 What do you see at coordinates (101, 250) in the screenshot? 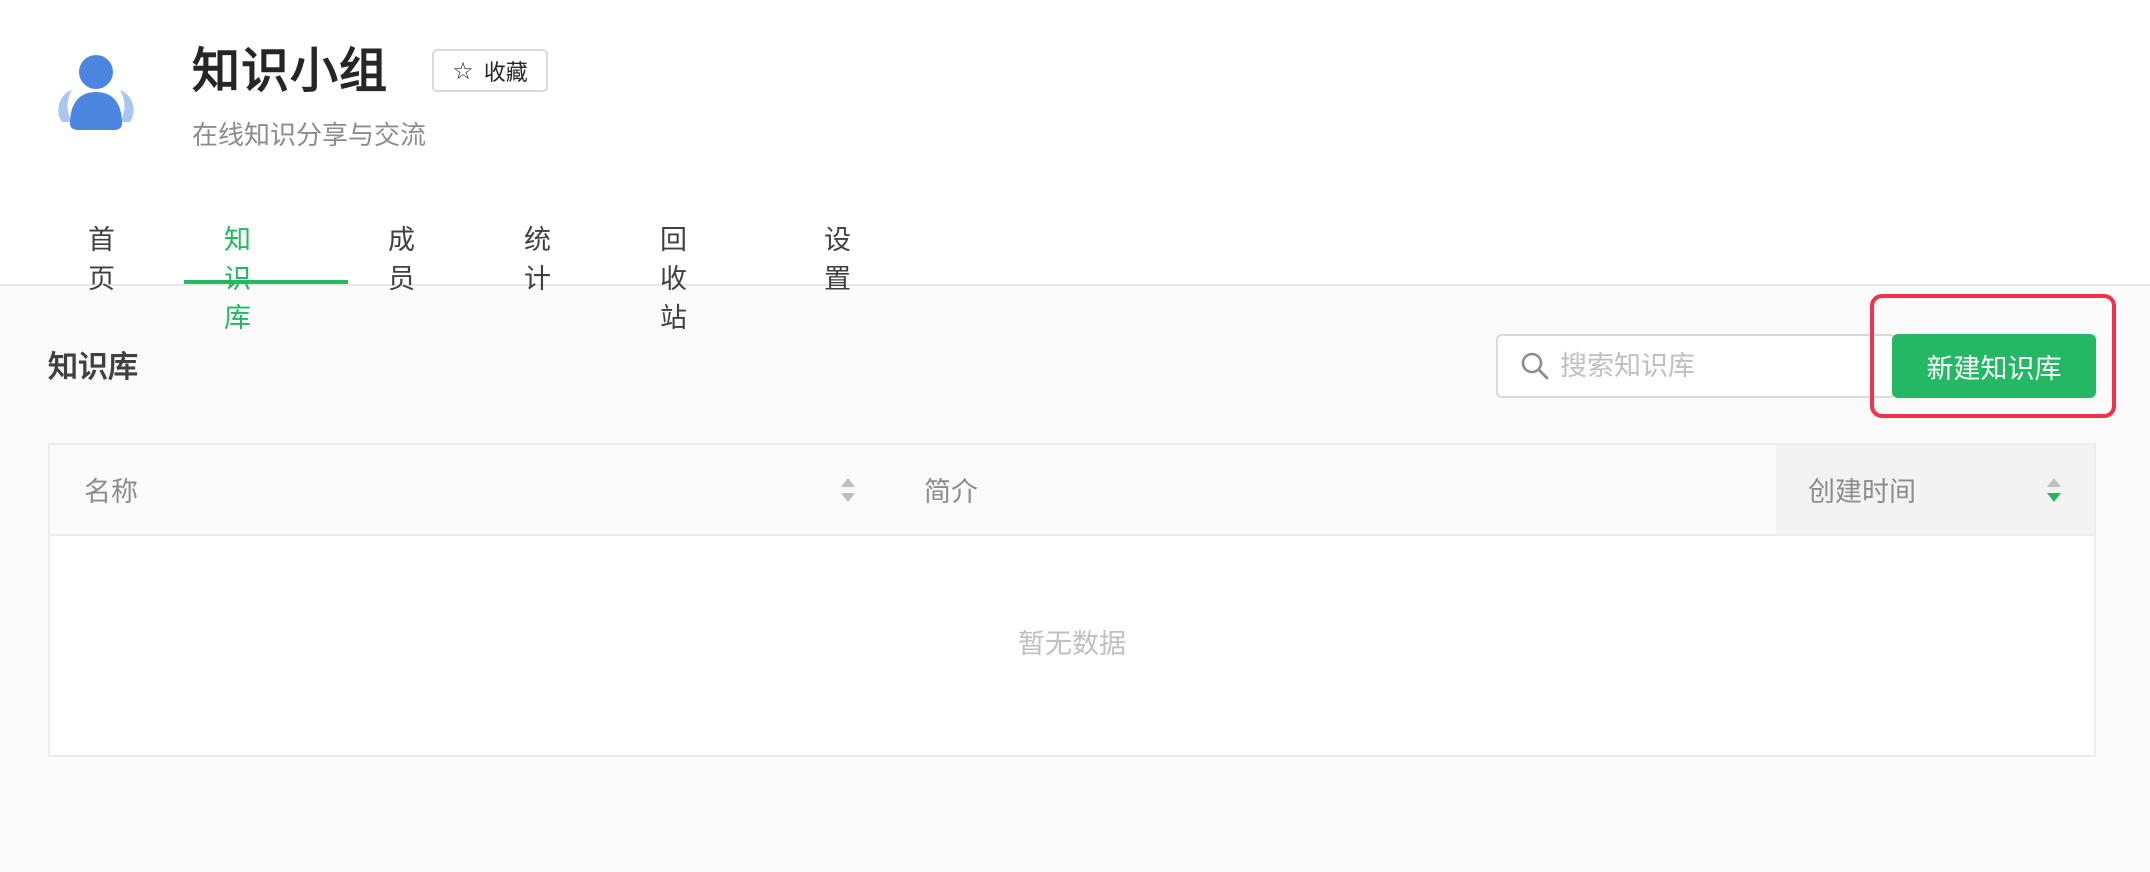
I see `tab-home: 首页` at bounding box center [101, 250].